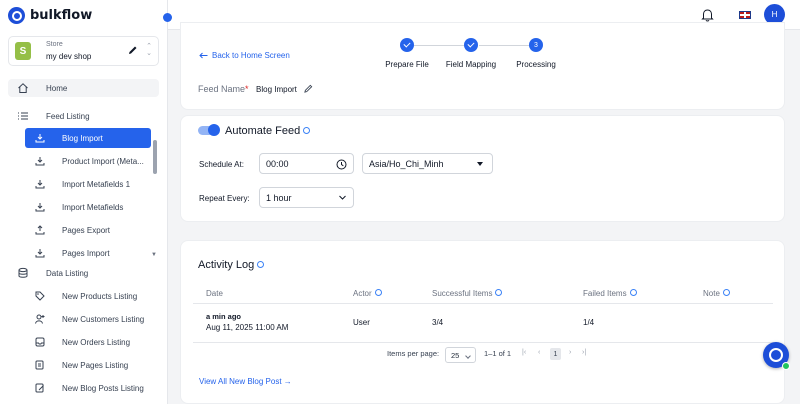  I want to click on column-header-date: Date, so click(214, 293).